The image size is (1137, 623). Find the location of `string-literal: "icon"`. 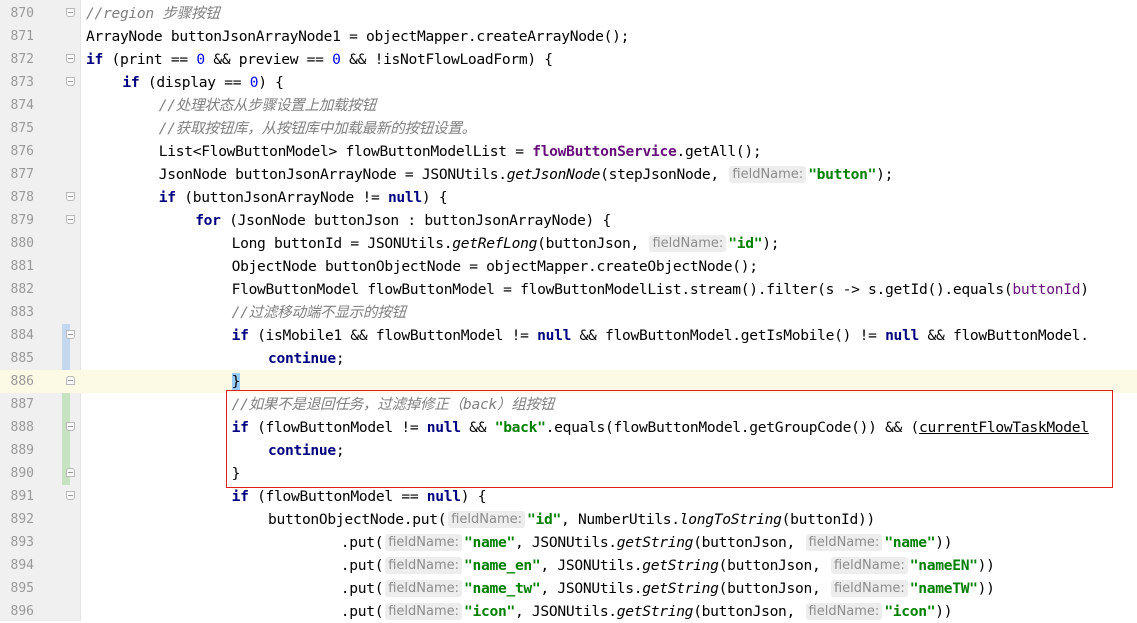

string-literal: "icon" is located at coordinates (489, 611).